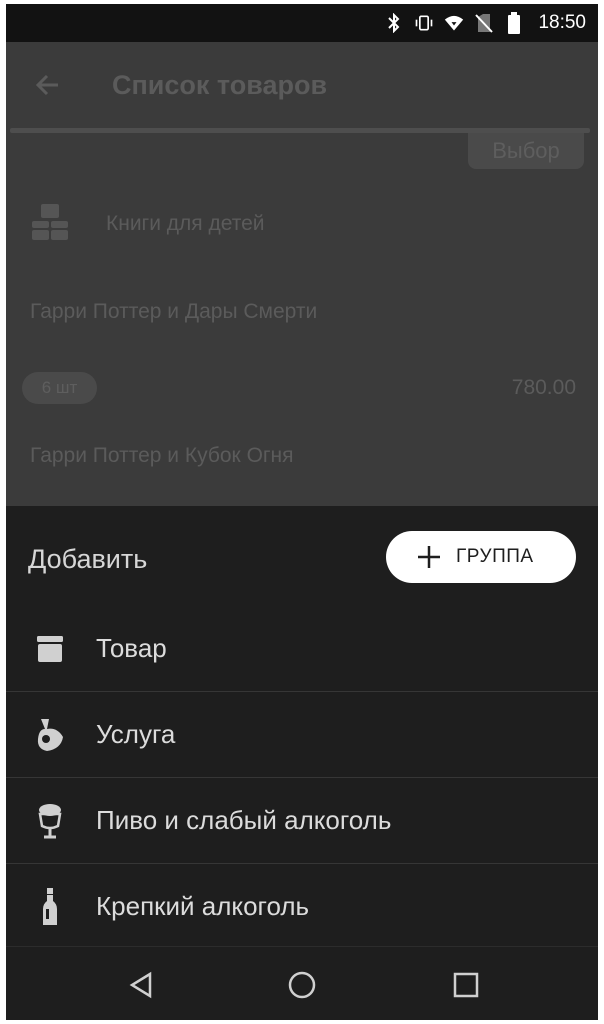 The height and width of the screenshot is (1024, 604). Describe the element at coordinates (394, 23) in the screenshot. I see `bluetooth-icon` at that location.